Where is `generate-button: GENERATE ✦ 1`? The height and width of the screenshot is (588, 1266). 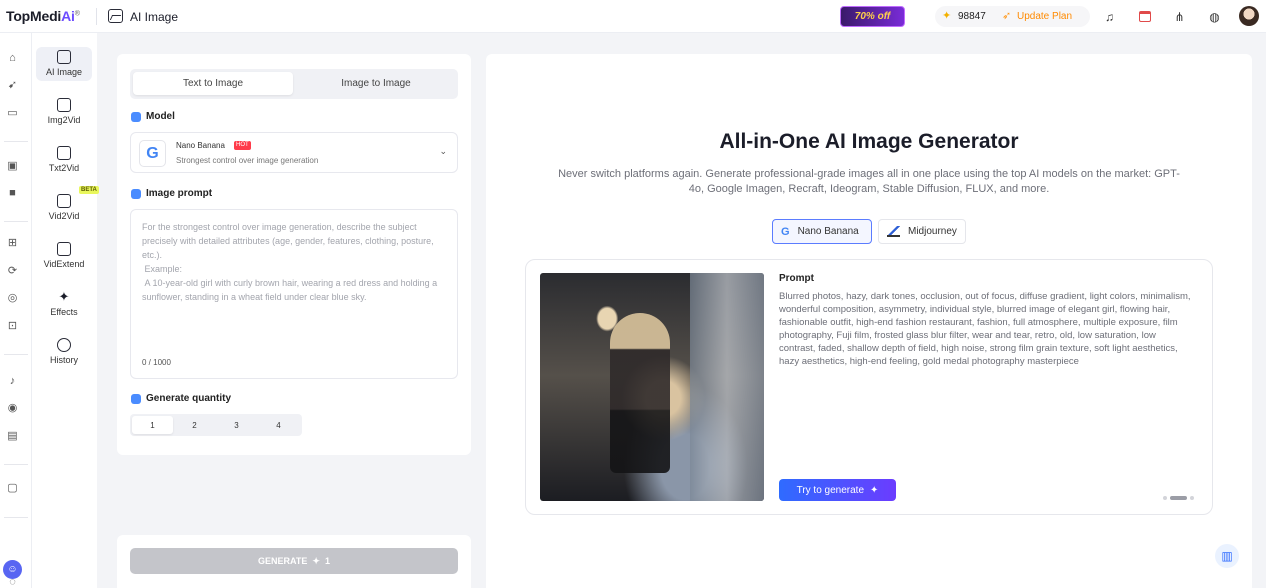
generate-button: GENERATE ✦ 1 is located at coordinates (294, 561).